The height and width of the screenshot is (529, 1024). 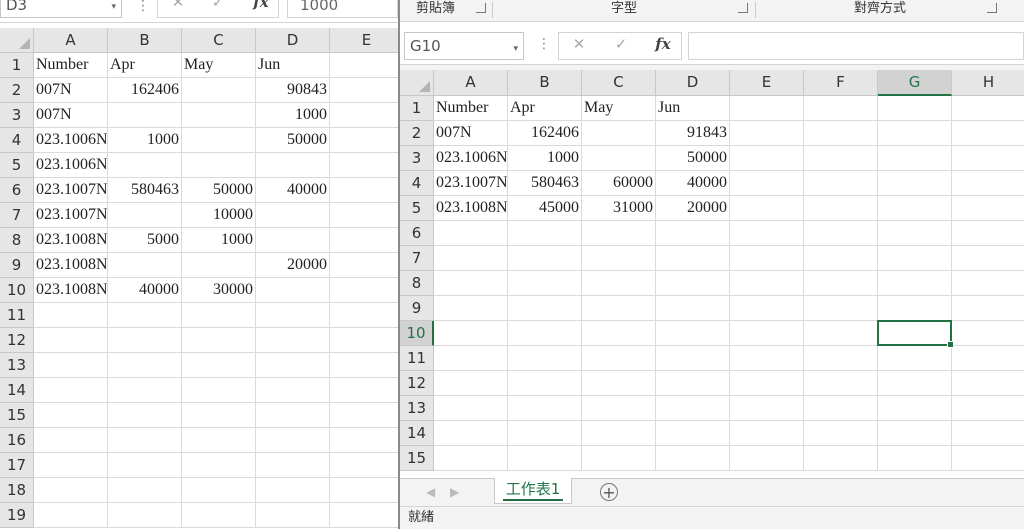 What do you see at coordinates (364, 190) in the screenshot?
I see `cell-e6` at bounding box center [364, 190].